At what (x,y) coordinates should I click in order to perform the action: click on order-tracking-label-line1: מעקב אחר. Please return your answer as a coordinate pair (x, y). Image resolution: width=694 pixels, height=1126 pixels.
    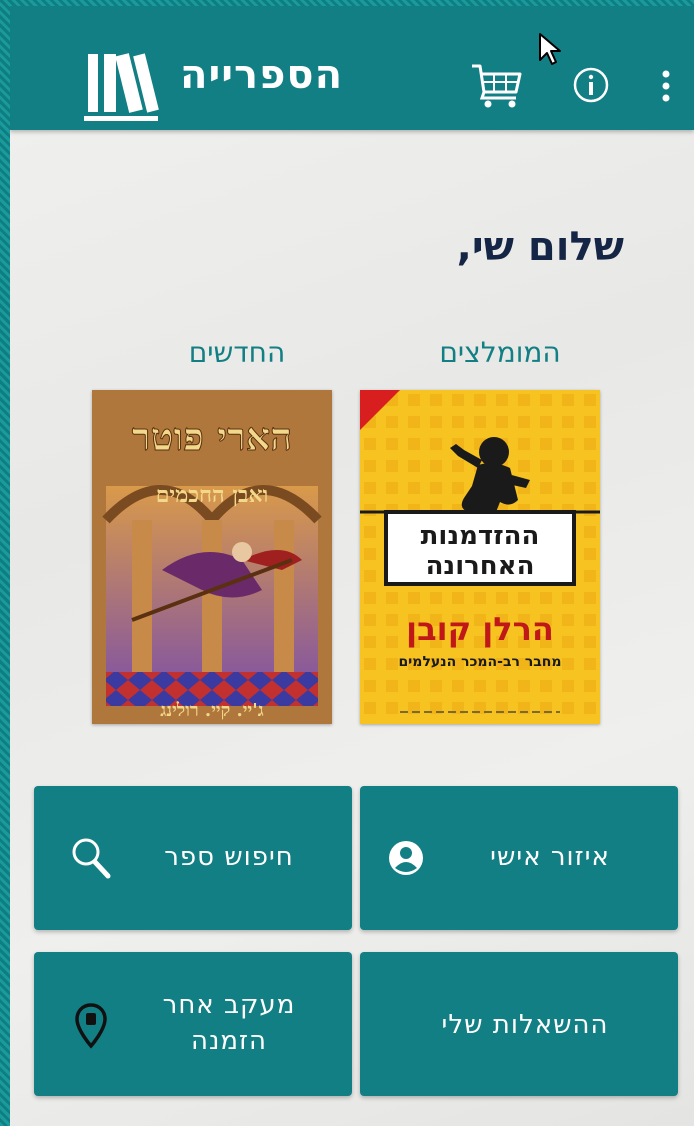
    Looking at the image, I should click on (229, 1005).